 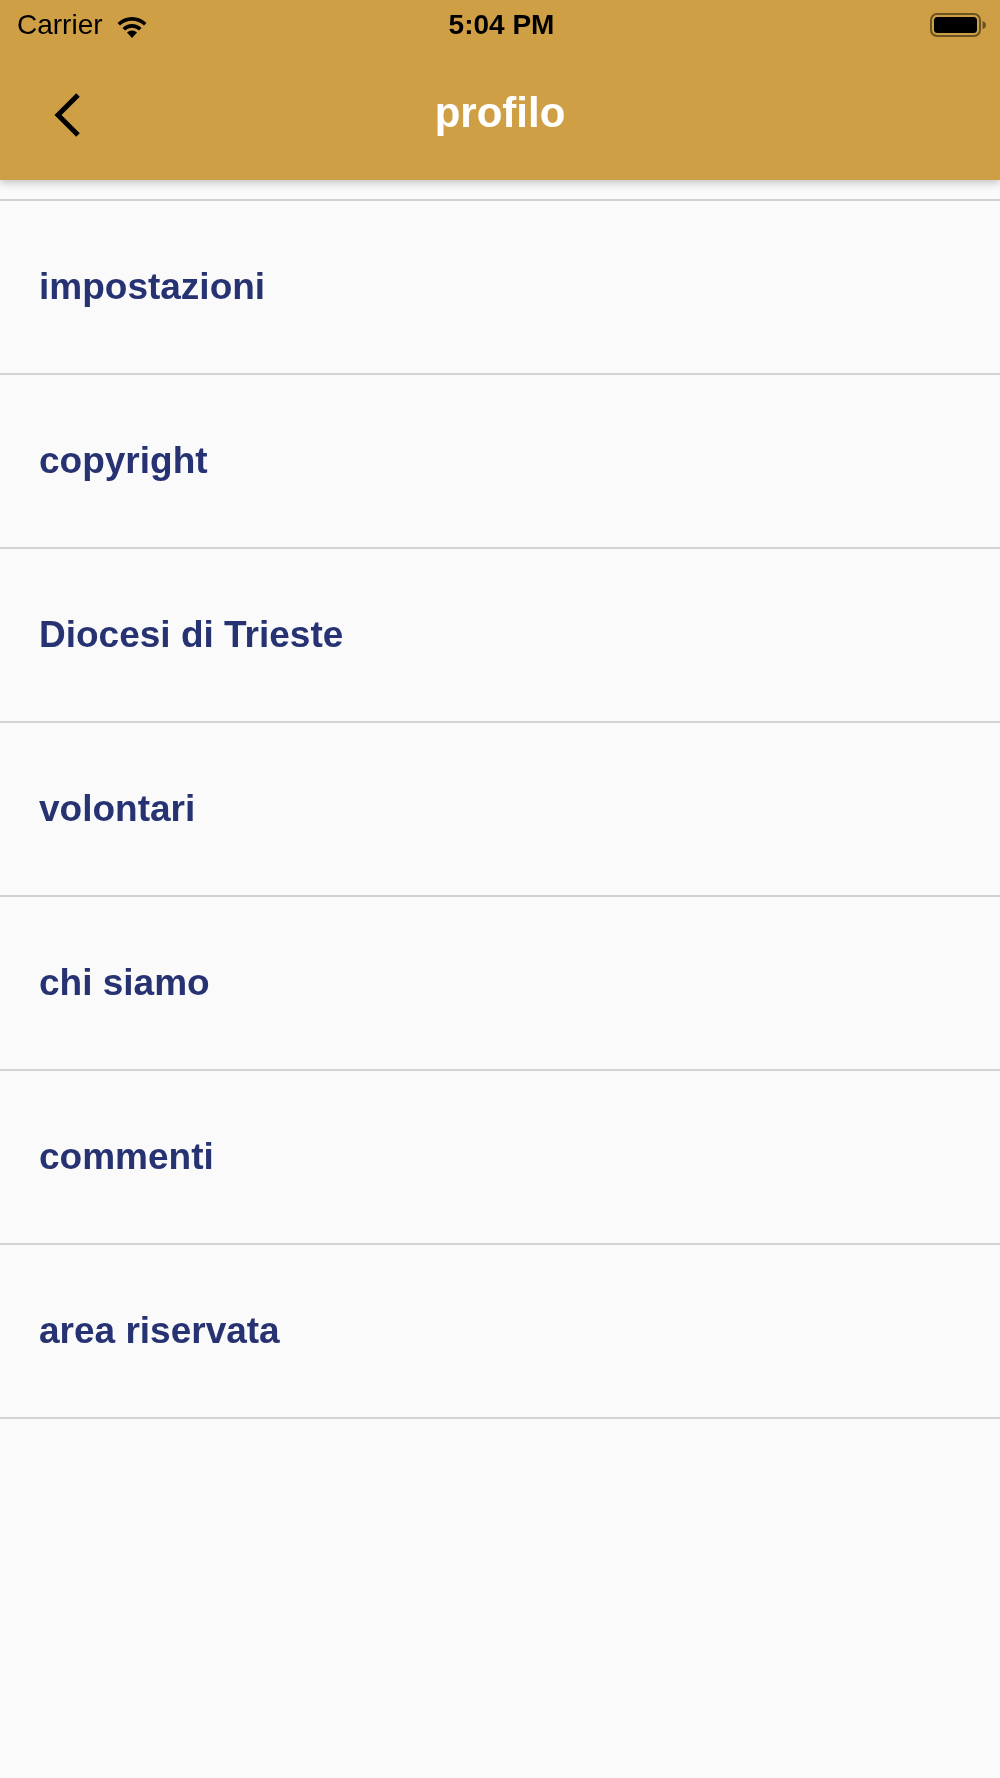 What do you see at coordinates (500, 1158) in the screenshot?
I see `menu-item: commenti` at bounding box center [500, 1158].